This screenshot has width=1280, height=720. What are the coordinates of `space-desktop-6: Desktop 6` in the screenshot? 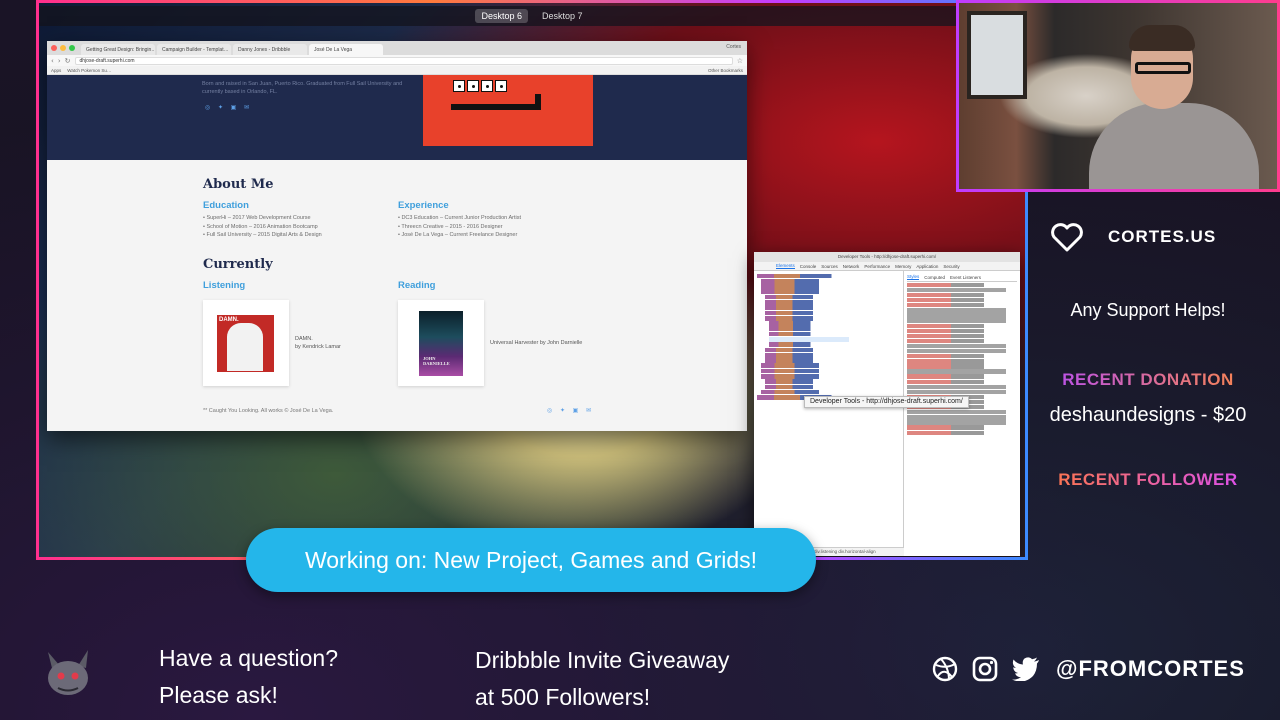 It's located at (501, 16).